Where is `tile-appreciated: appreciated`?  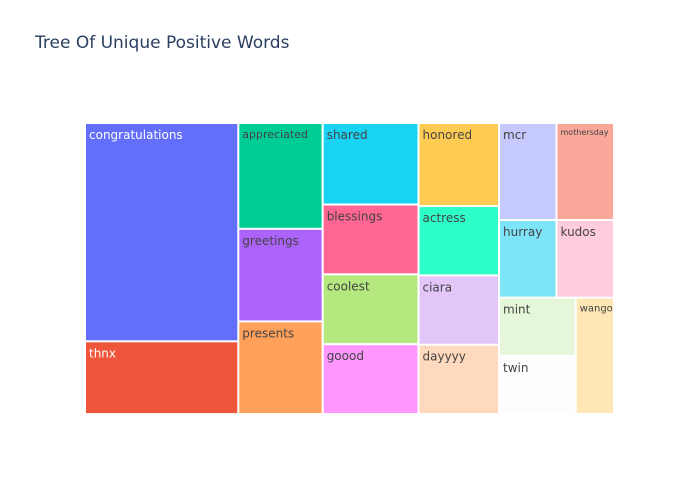
tile-appreciated: appreciated is located at coordinates (280, 176).